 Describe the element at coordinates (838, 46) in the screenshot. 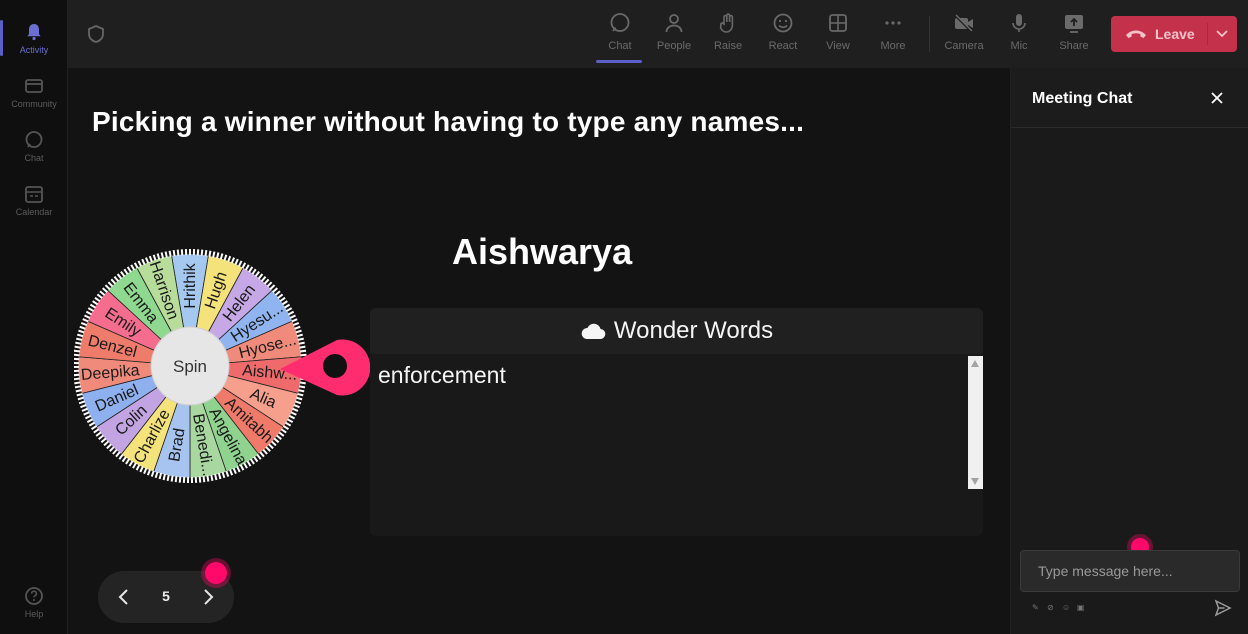

I see `toolbar-label: View` at that location.